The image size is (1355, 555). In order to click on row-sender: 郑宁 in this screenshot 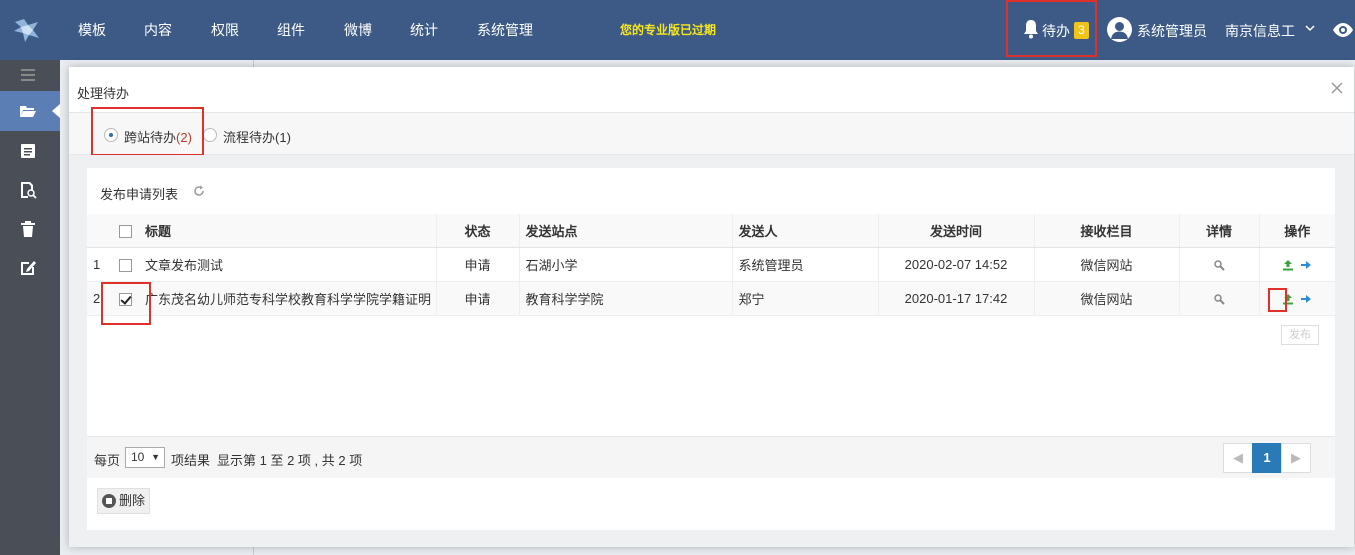, I will do `click(805, 298)`.